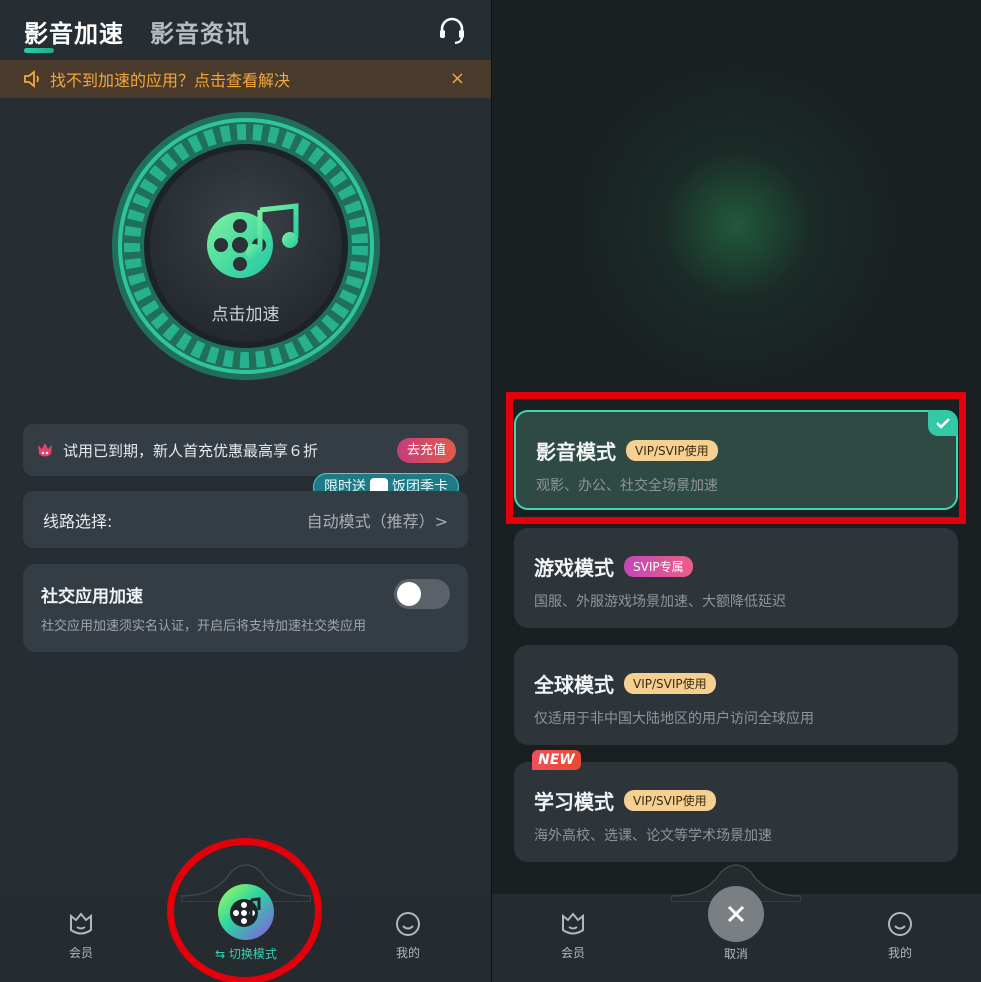 The image size is (981, 982). Describe the element at coordinates (170, 80) in the screenshot. I see `notice-text: 找不到加速的应用？点击查看解决` at that location.